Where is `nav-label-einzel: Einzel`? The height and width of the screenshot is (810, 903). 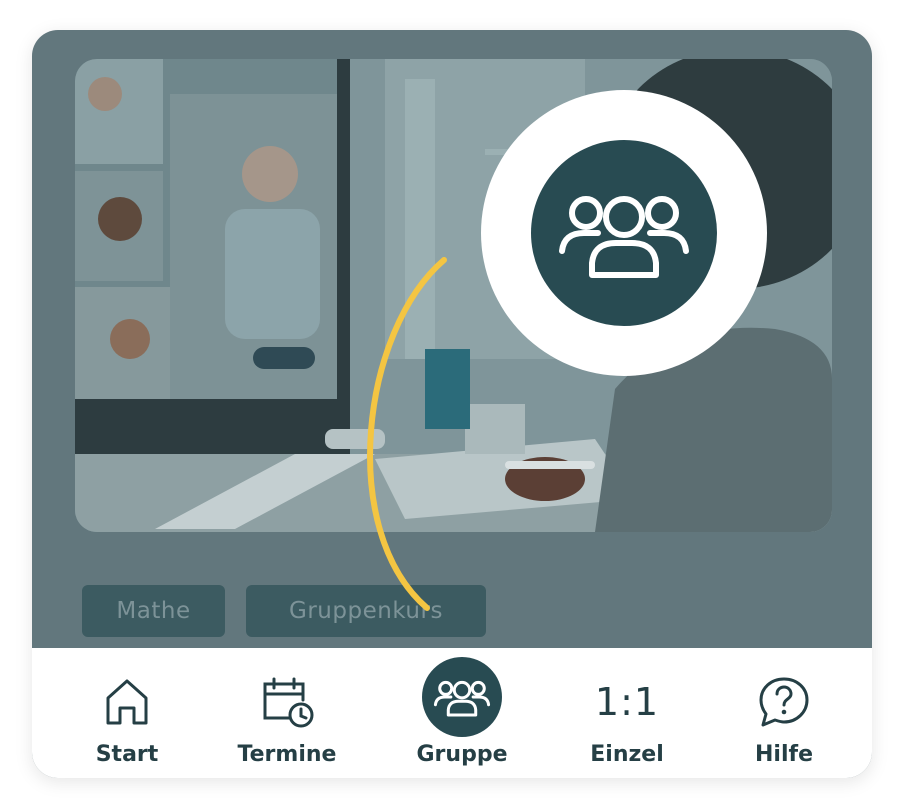
nav-label-einzel: Einzel is located at coordinates (627, 754).